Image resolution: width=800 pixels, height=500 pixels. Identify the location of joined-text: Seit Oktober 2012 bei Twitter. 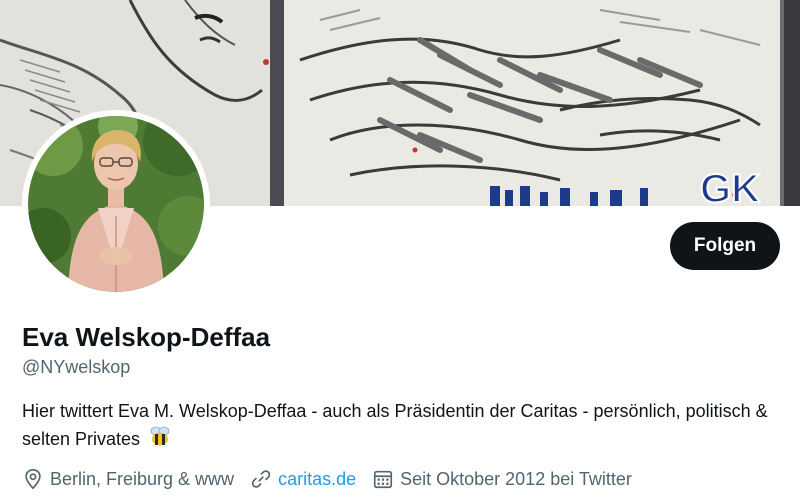
(516, 478).